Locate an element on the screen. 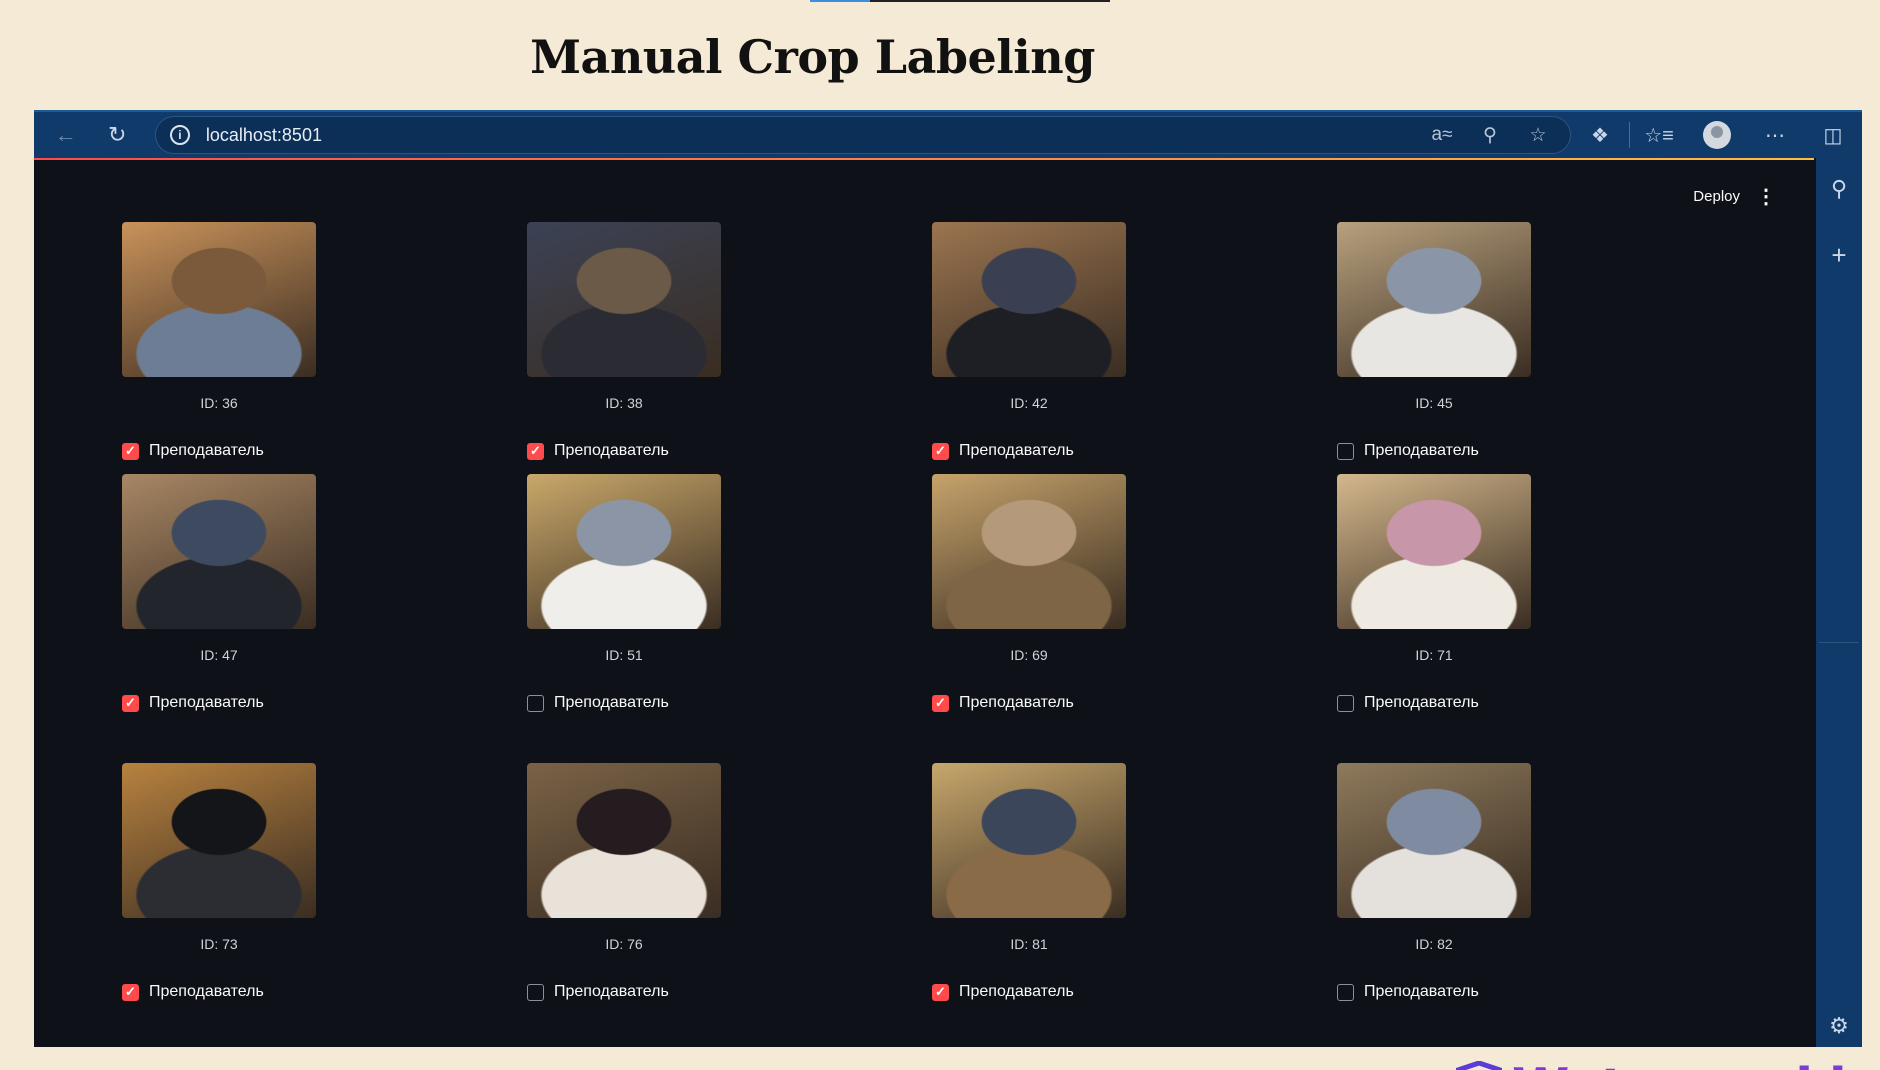 This screenshot has height=1070, width=1880. favorite-star-icon: ☆ is located at coordinates (1538, 135).